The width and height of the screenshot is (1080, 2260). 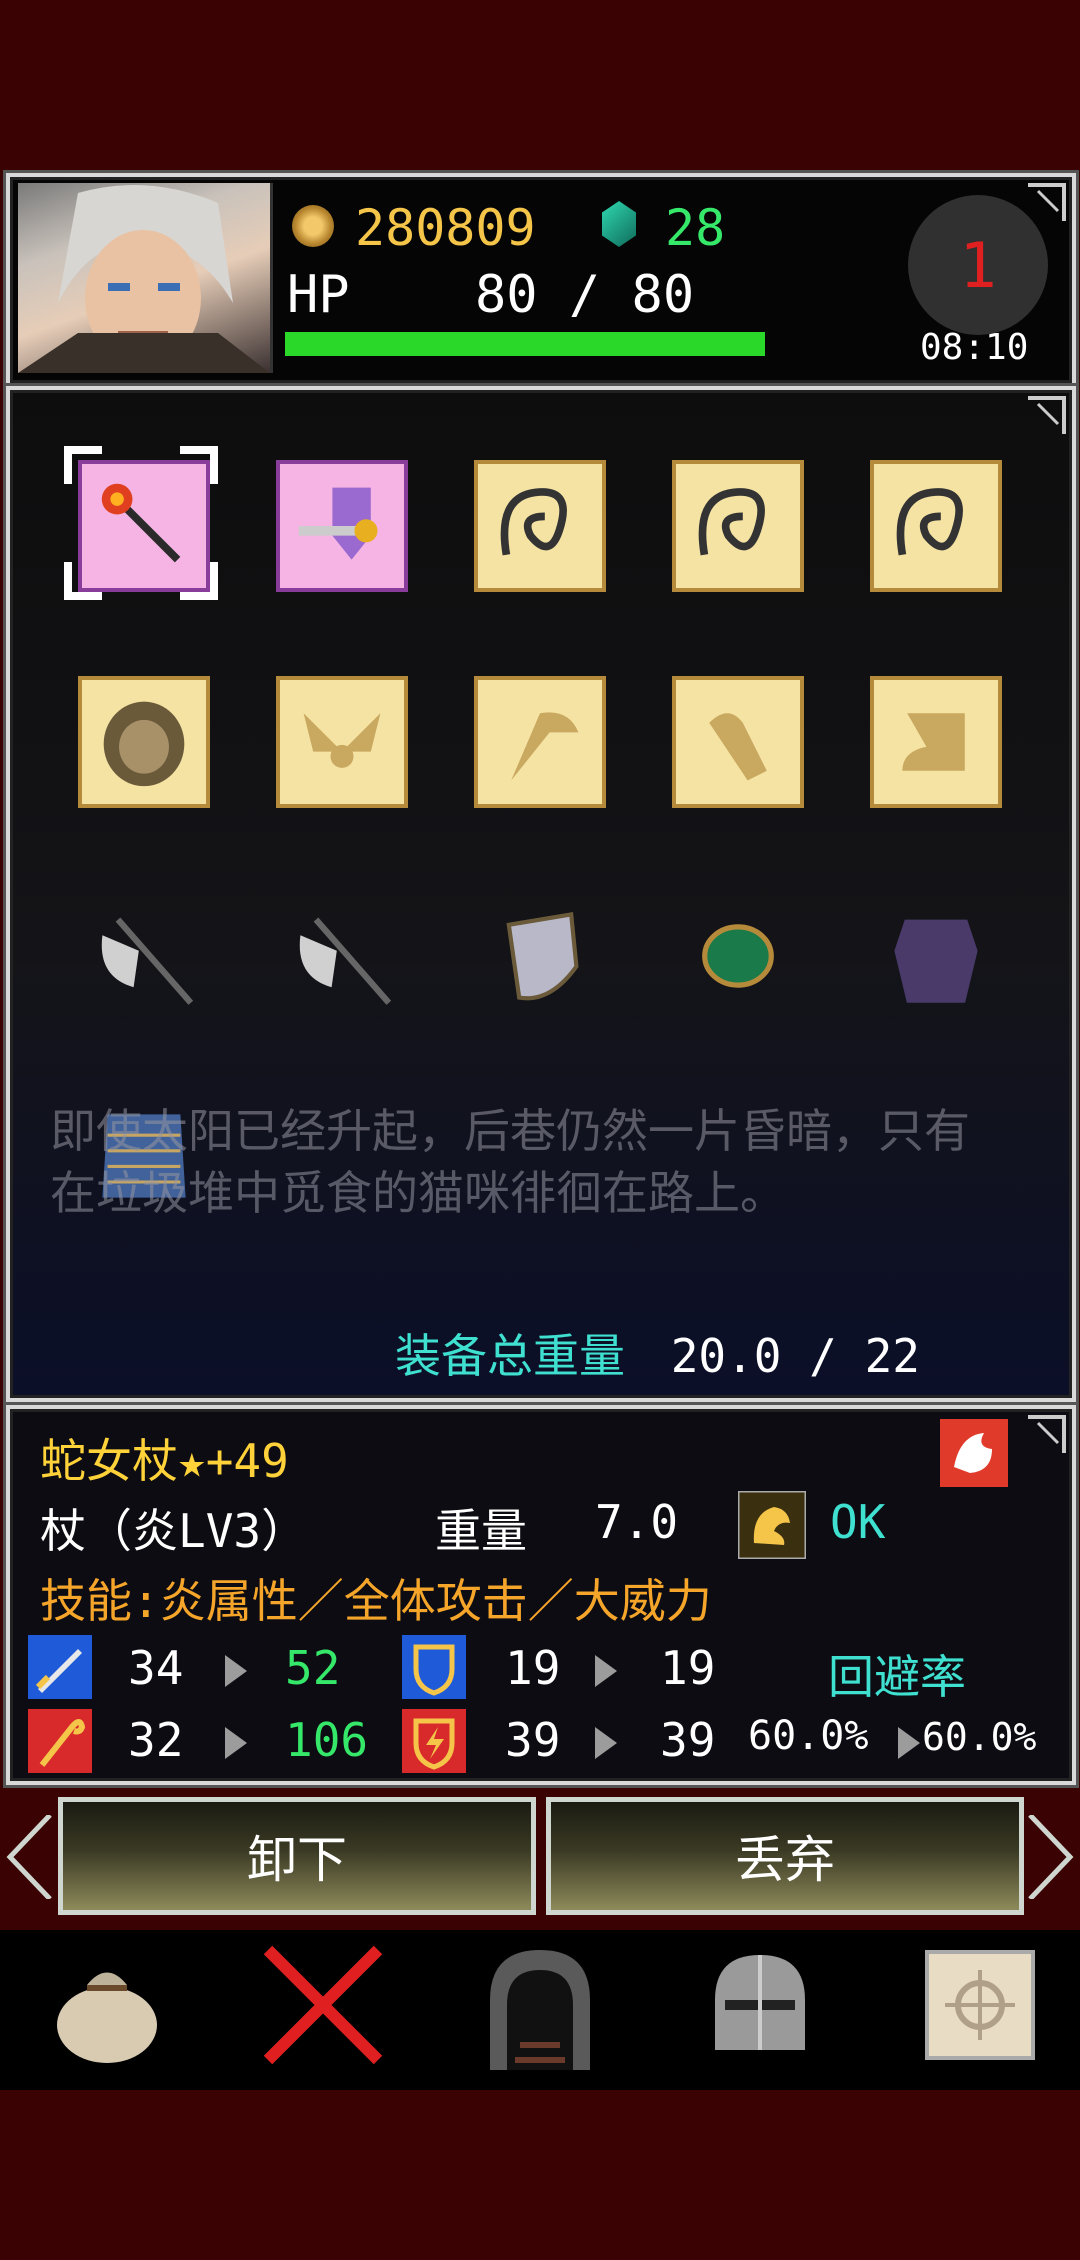 I want to click on gem-icon, so click(x=619, y=224).